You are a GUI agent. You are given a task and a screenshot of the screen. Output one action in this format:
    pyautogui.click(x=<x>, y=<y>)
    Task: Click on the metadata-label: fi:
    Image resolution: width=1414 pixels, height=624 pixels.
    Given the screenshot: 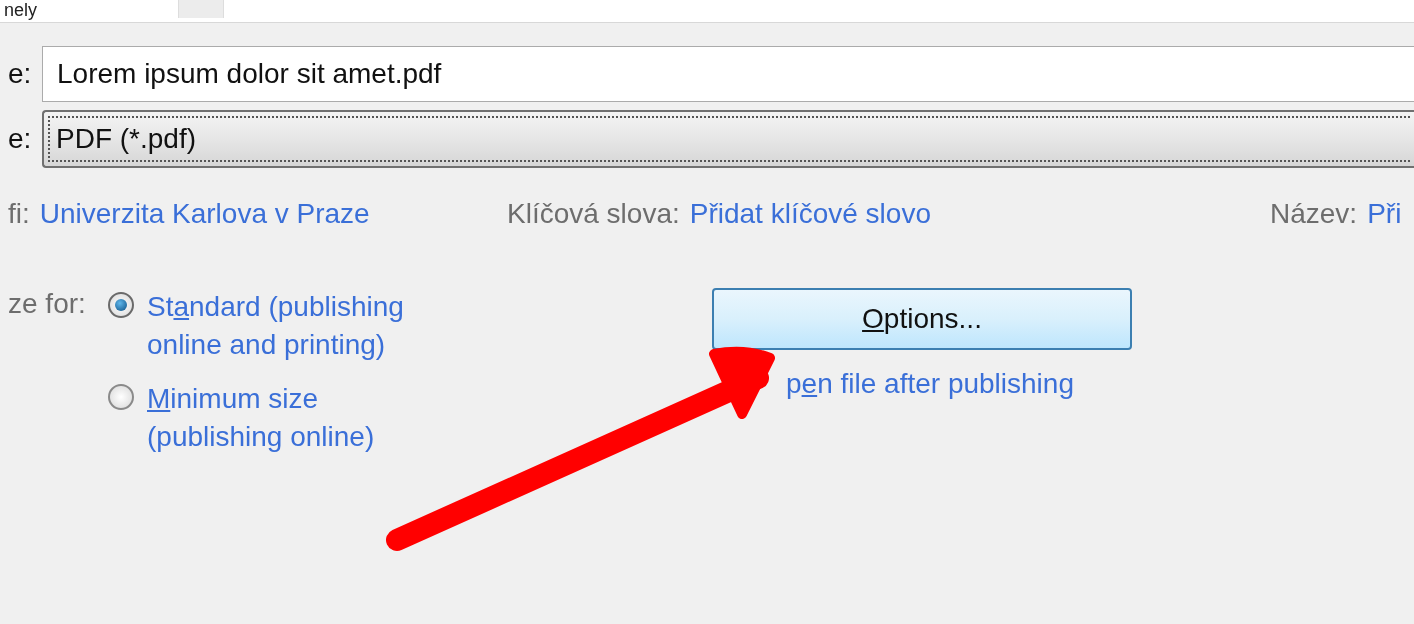 What is the action you would take?
    pyautogui.click(x=19, y=214)
    